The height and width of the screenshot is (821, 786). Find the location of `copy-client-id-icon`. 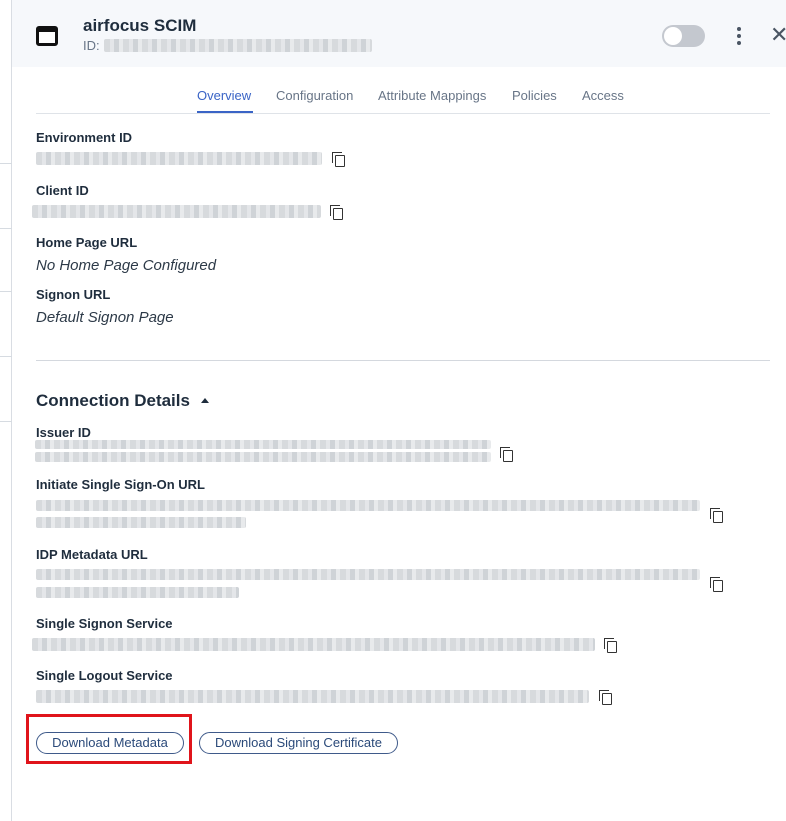

copy-client-id-icon is located at coordinates (337, 212).